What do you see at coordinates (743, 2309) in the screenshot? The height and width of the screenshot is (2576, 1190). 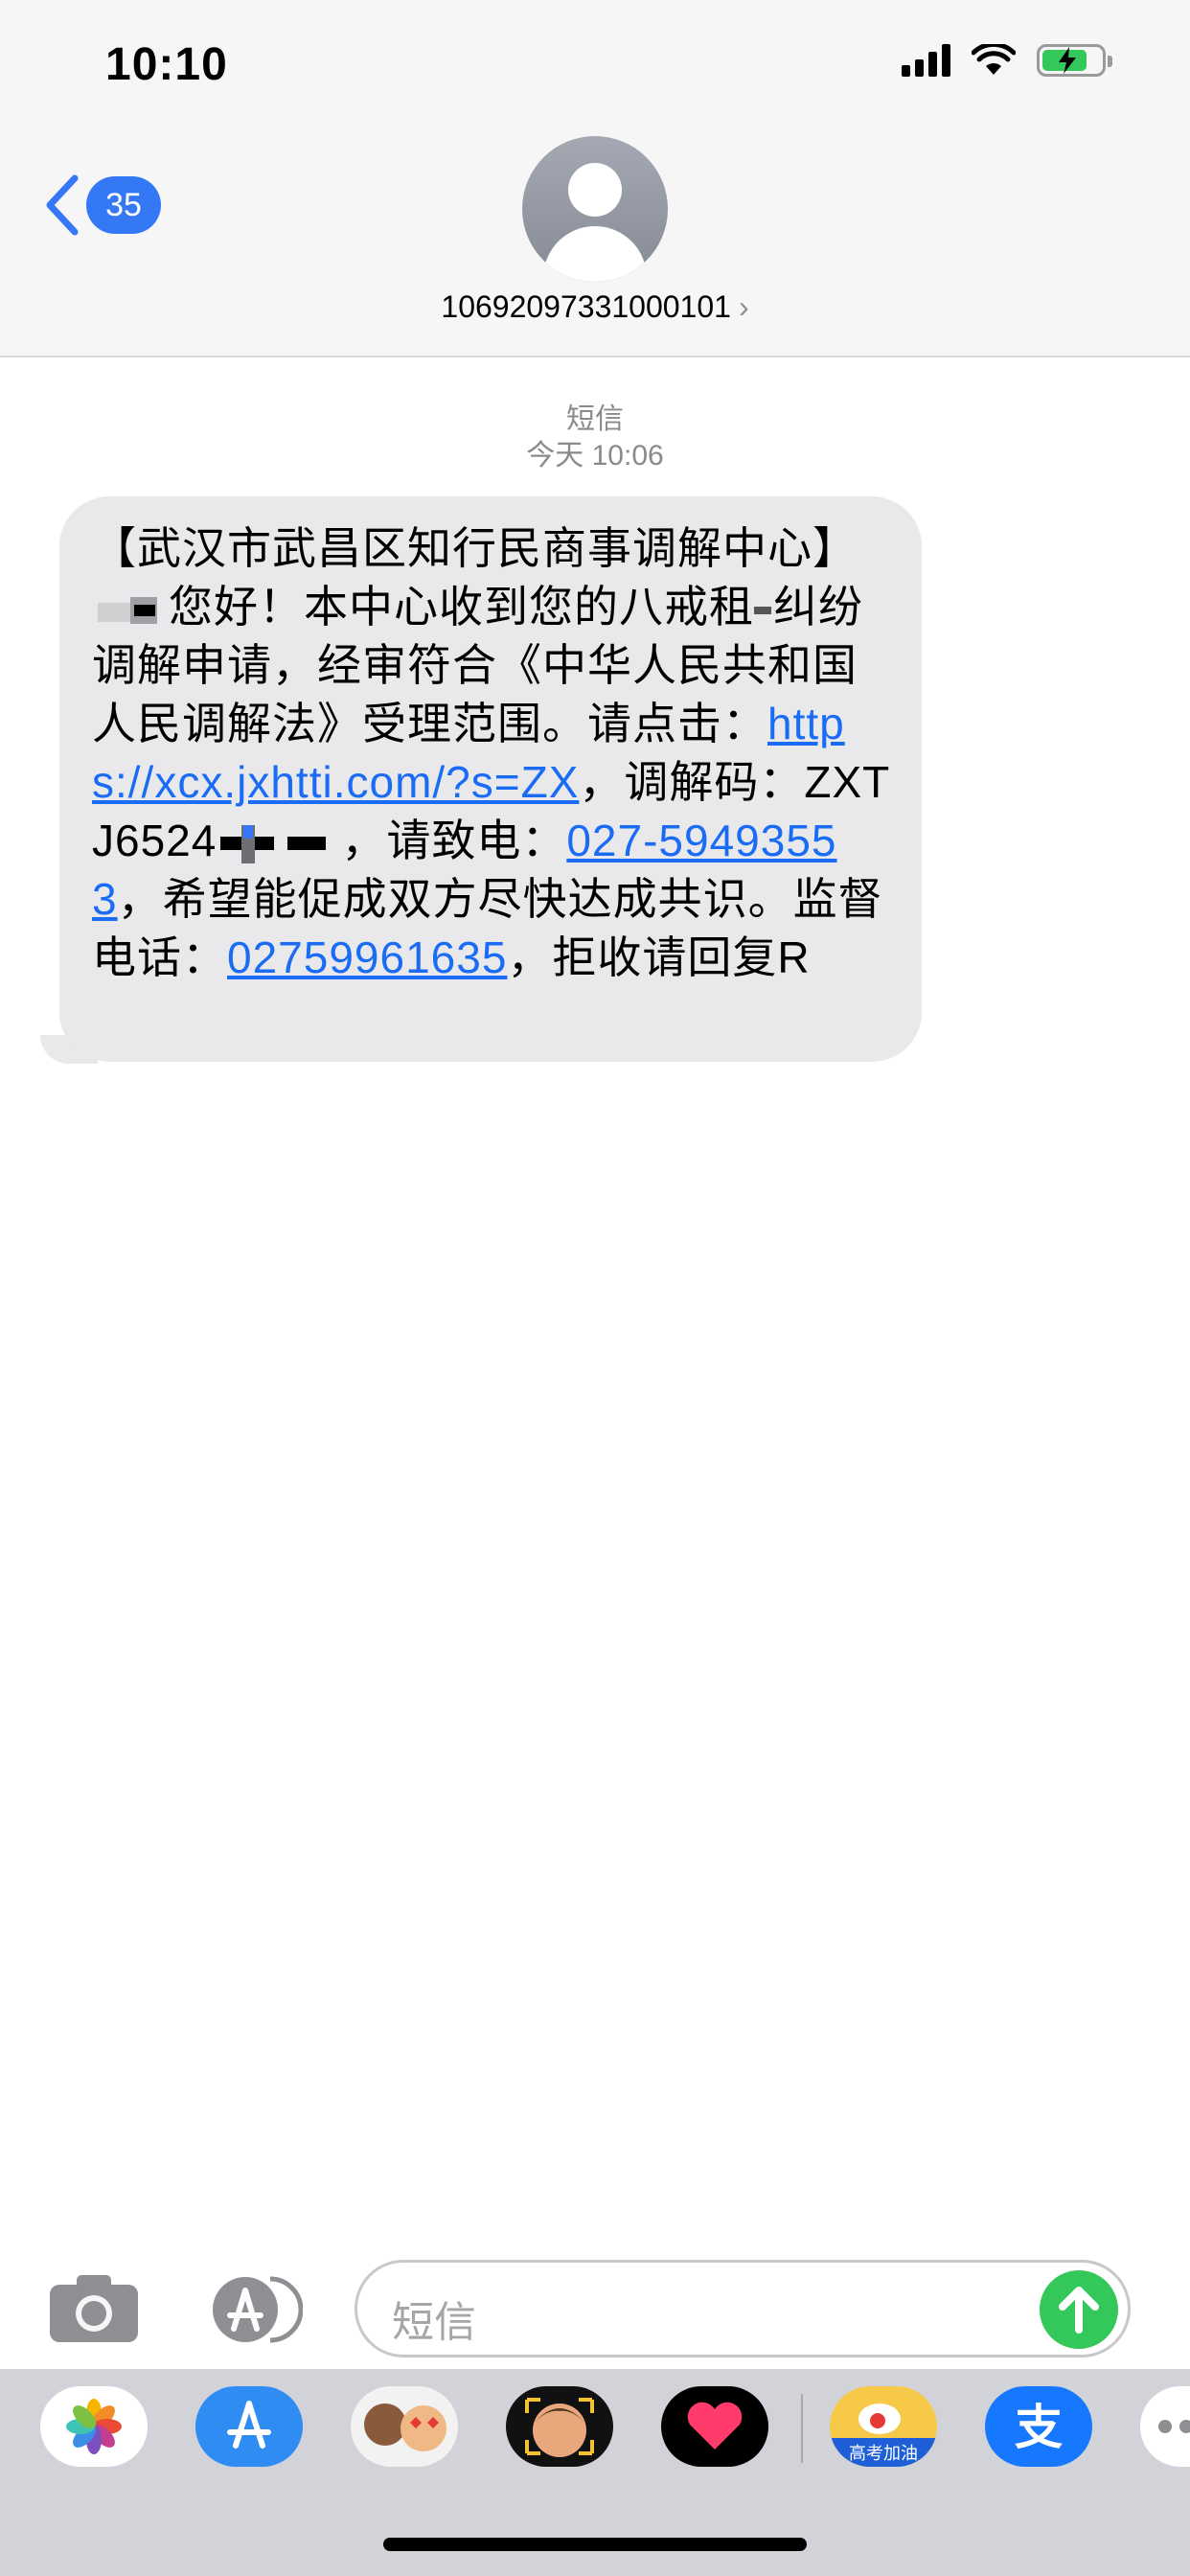 I see `message-input: 短信` at bounding box center [743, 2309].